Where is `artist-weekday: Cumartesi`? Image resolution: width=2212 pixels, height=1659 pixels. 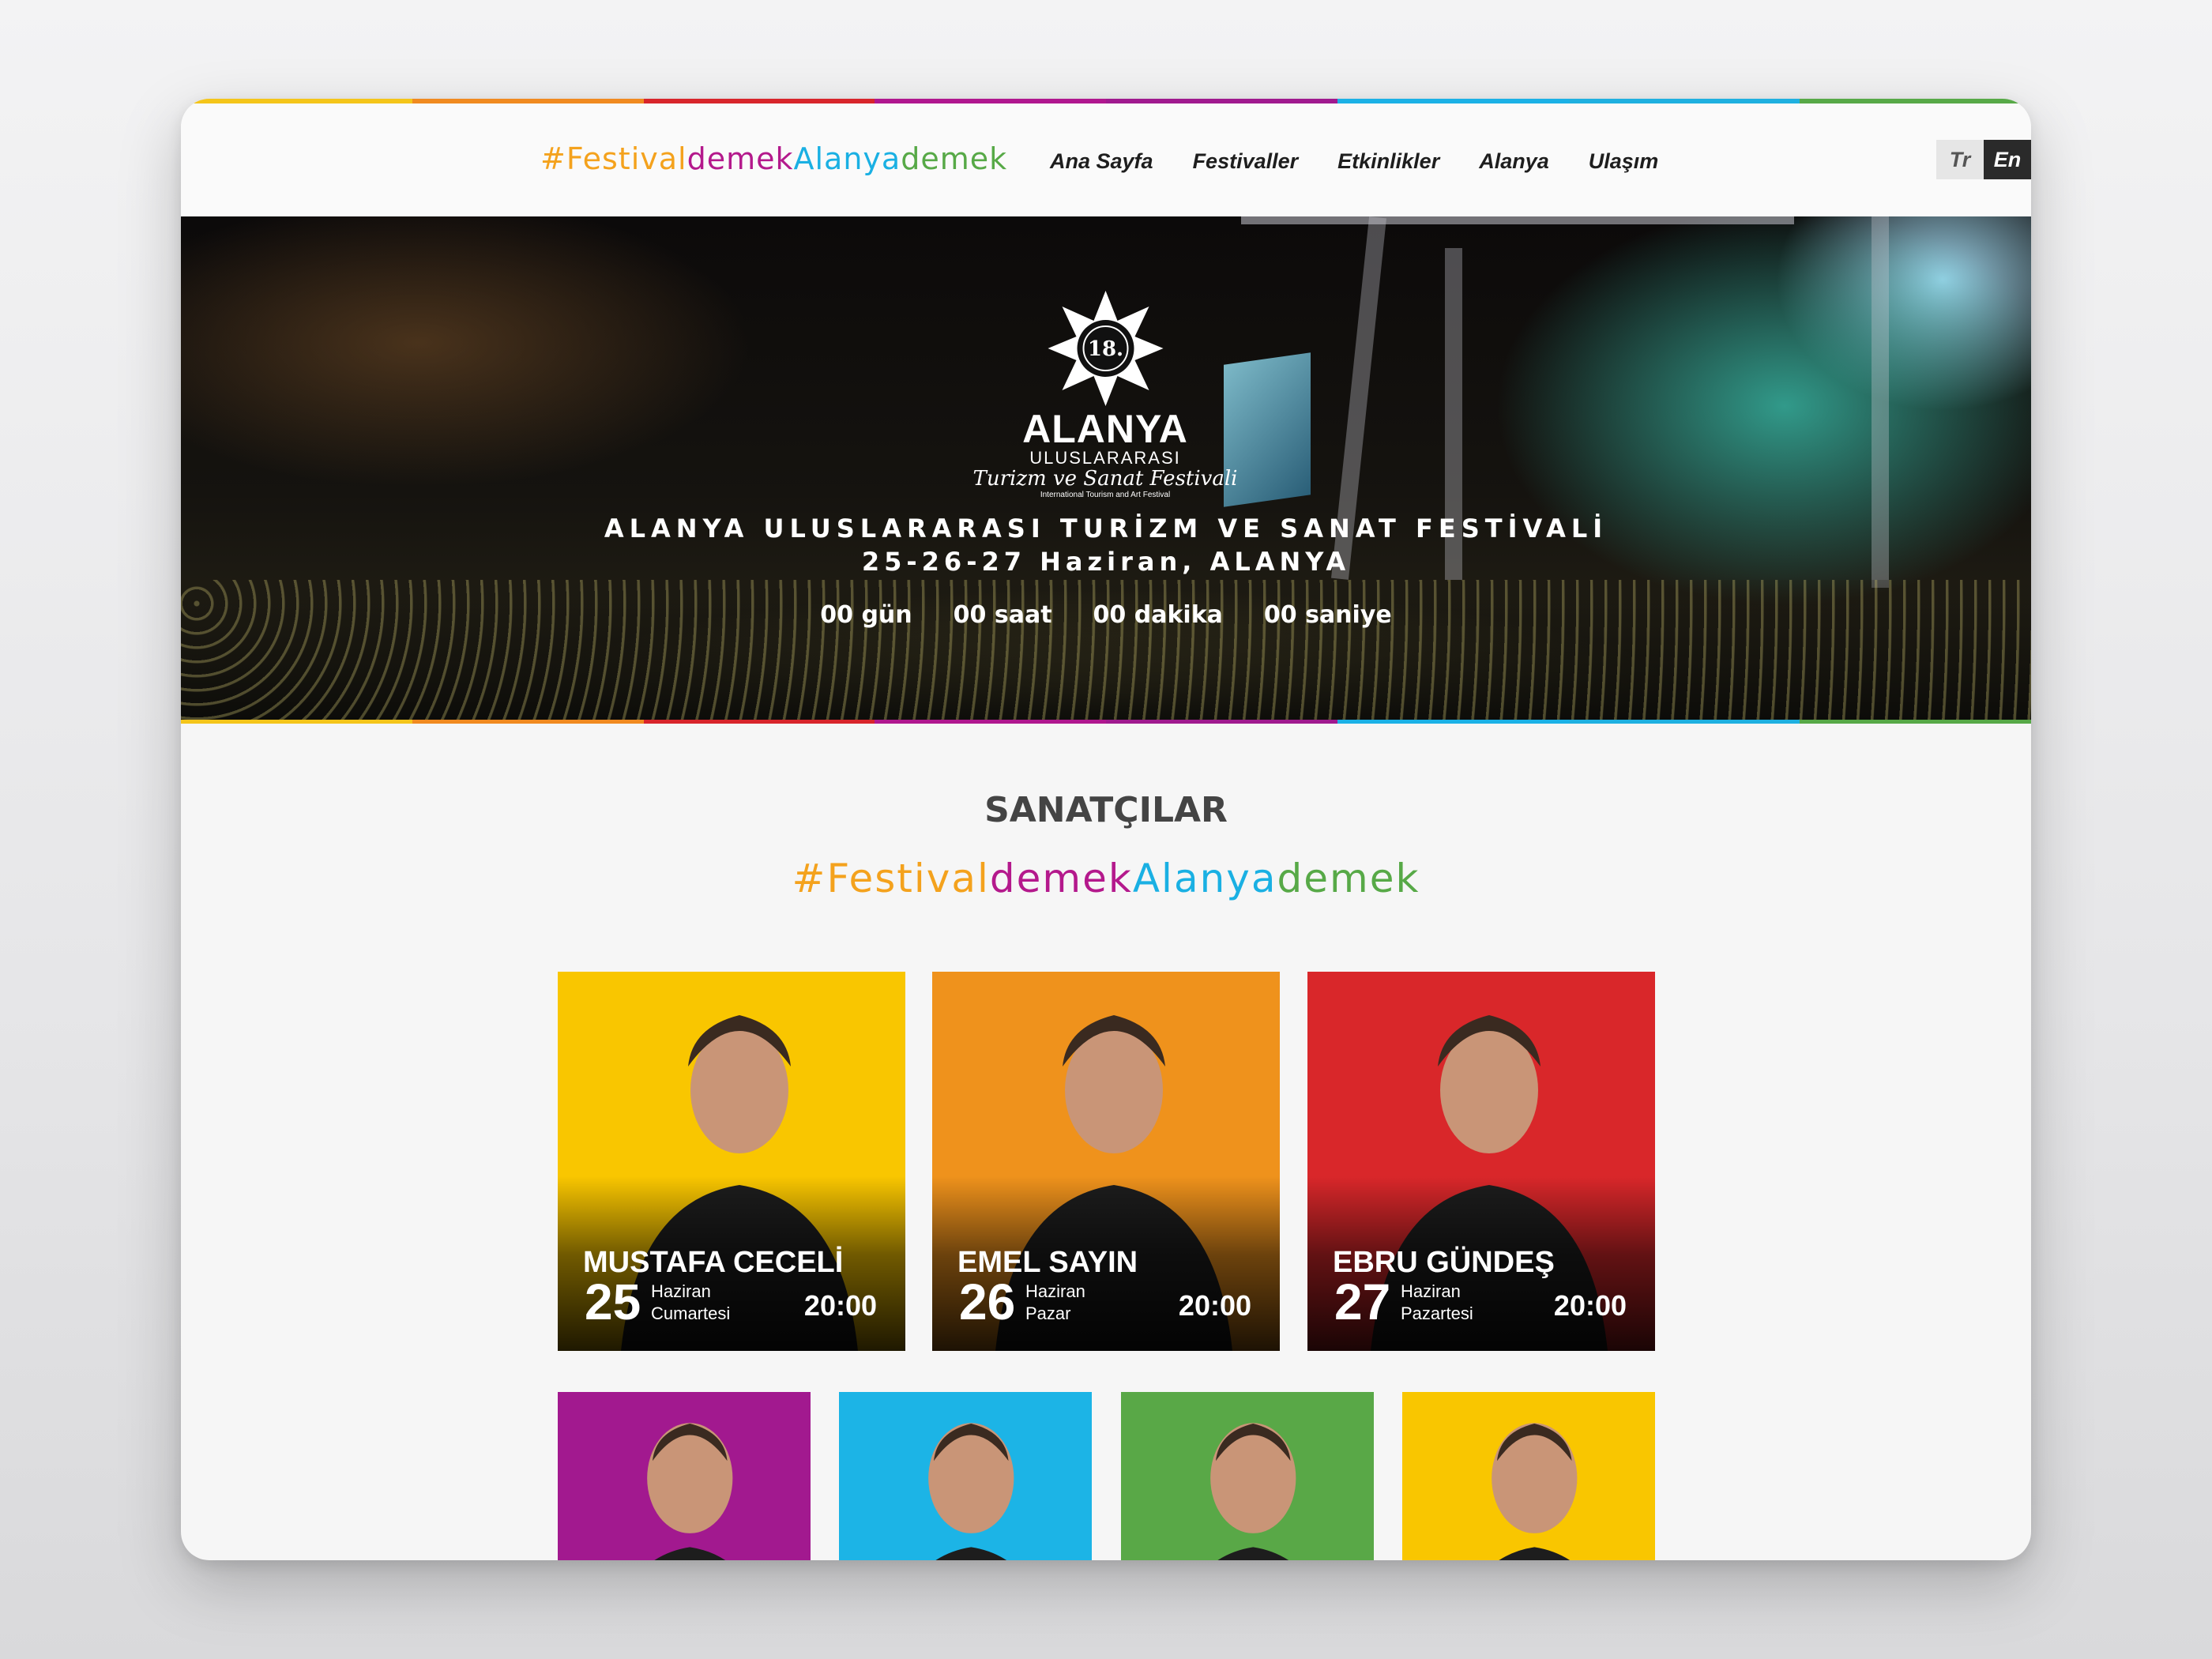 artist-weekday: Cumartesi is located at coordinates (691, 1314).